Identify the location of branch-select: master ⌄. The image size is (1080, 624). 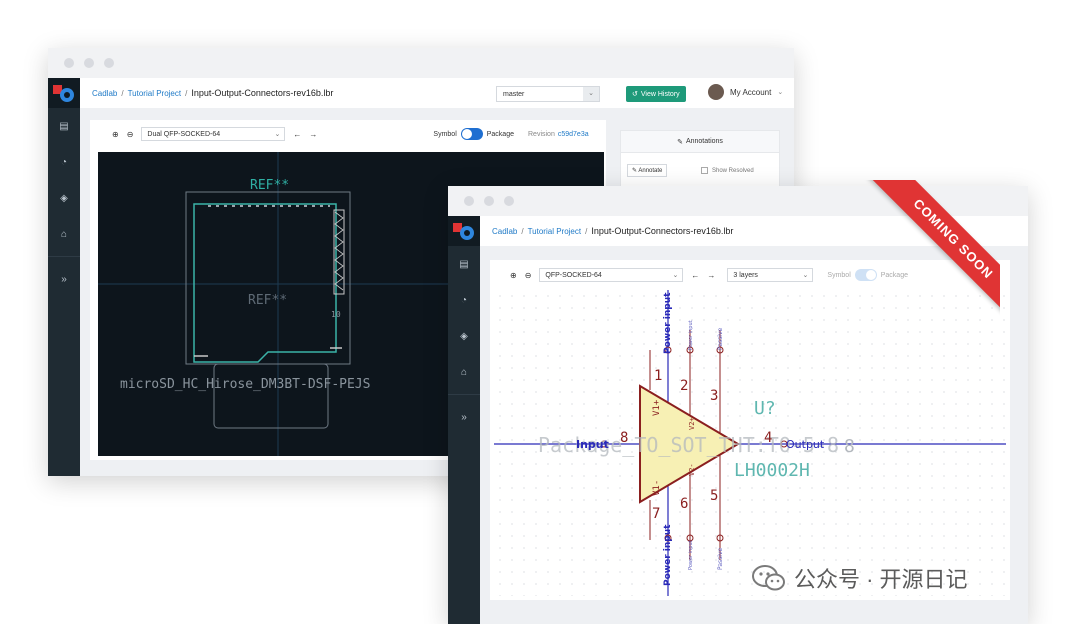
(548, 94).